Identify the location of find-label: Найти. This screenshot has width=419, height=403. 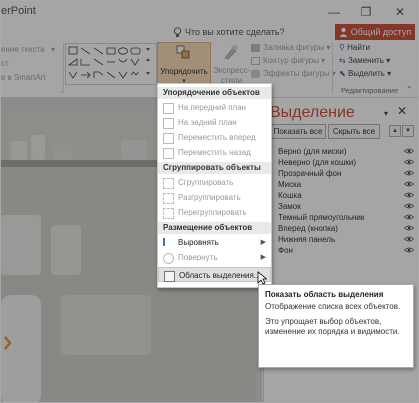
(358, 47).